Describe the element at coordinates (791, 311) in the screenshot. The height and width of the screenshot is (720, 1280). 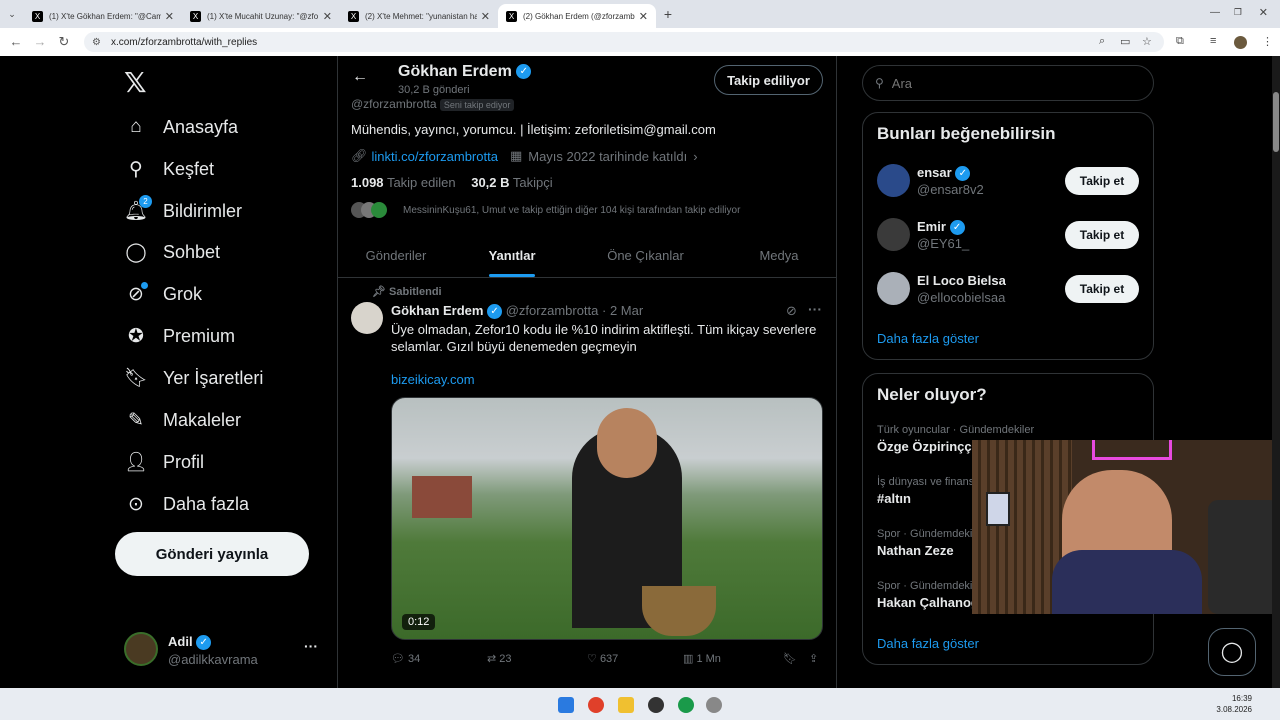
I see `grok-icon: ⊘` at that location.